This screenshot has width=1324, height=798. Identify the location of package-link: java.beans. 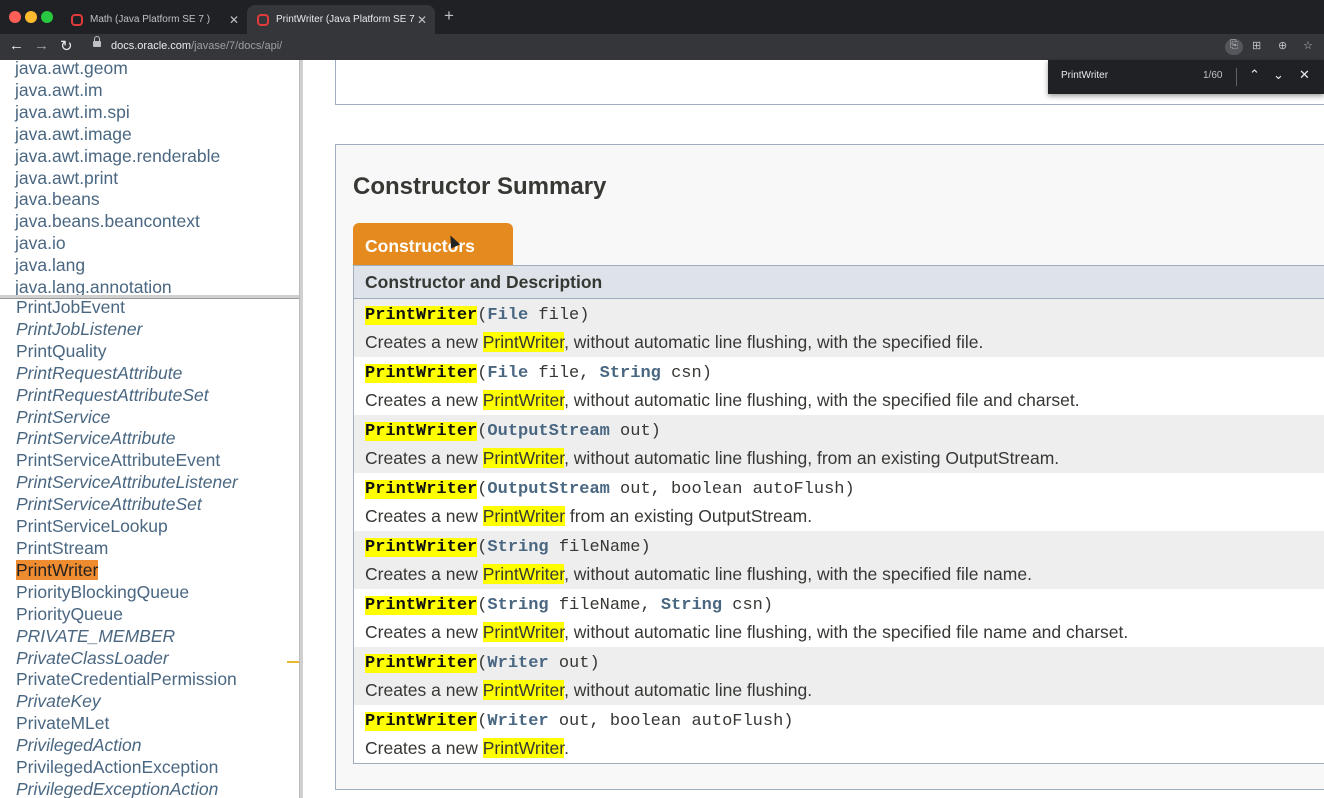
(117, 200).